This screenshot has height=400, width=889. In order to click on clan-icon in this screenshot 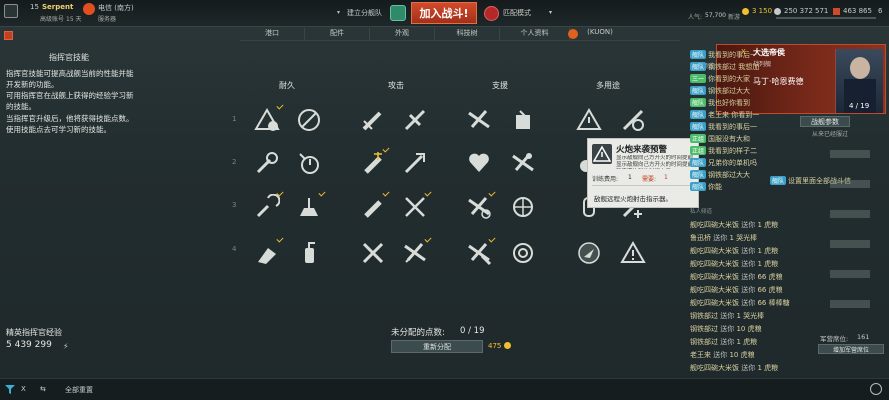, I will do `click(573, 34)`.